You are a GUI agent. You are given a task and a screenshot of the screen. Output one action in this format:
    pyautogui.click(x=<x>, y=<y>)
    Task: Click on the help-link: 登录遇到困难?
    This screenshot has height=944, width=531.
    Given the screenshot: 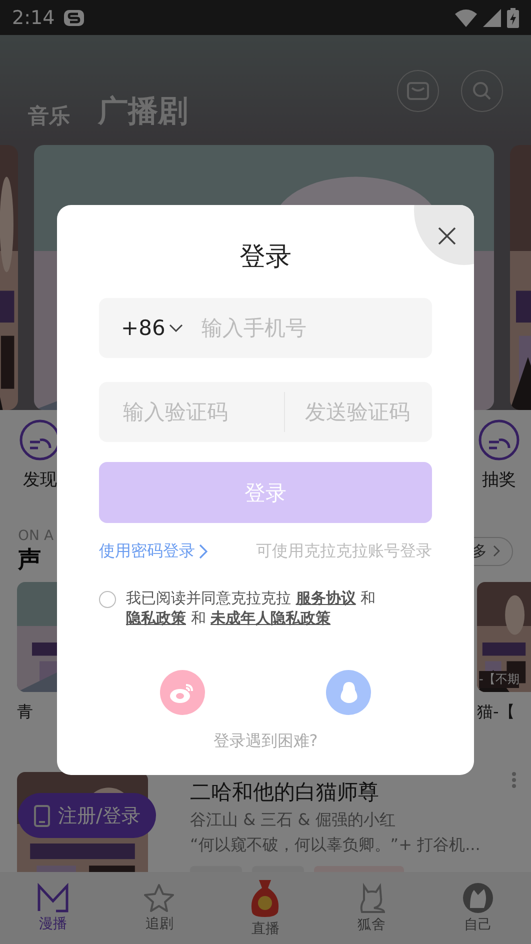 What is the action you would take?
    pyautogui.click(x=265, y=741)
    